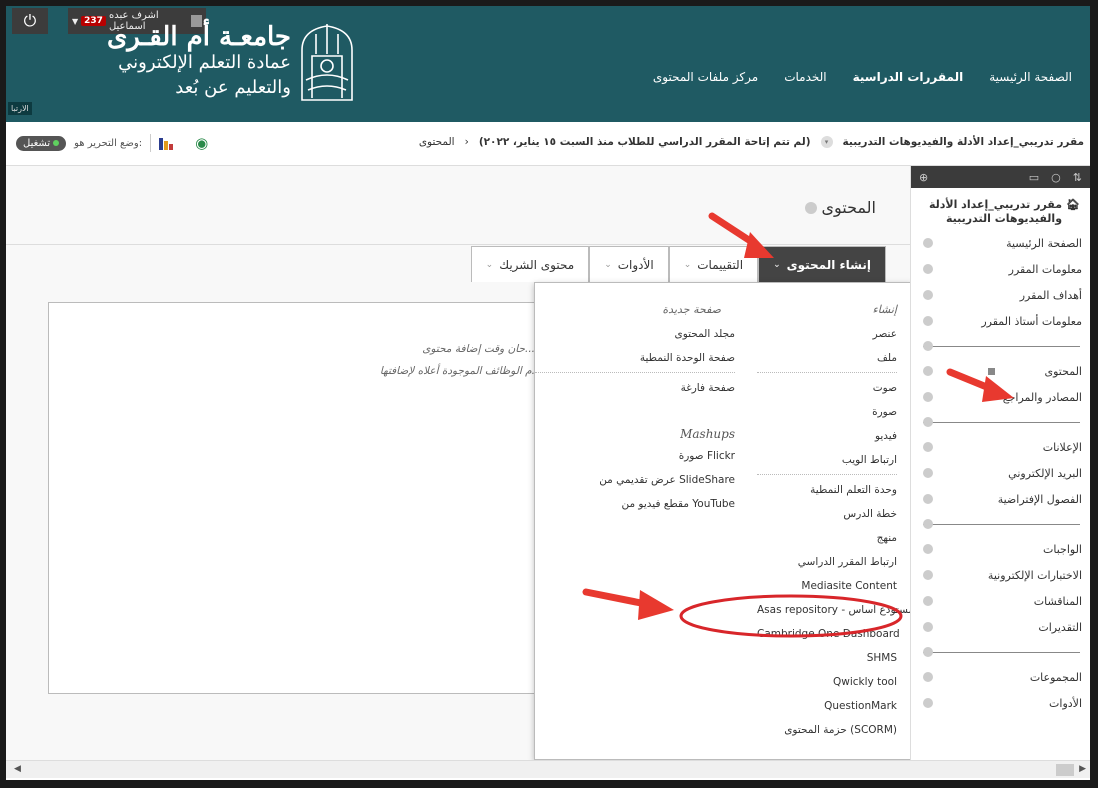  What do you see at coordinates (1065, 770) in the screenshot?
I see `scroll-thumb` at bounding box center [1065, 770].